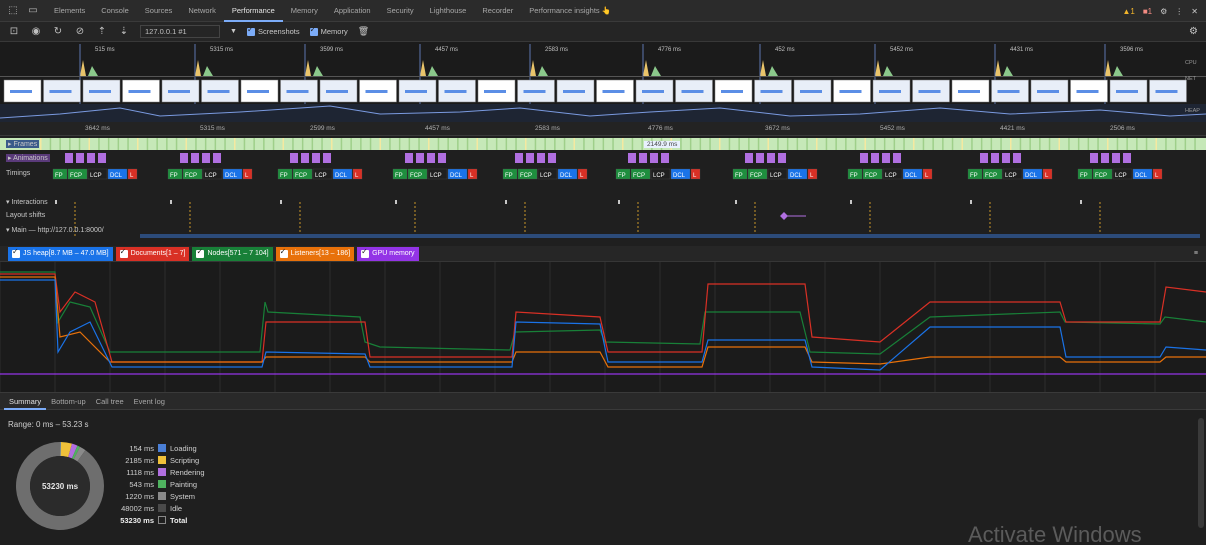 The width and height of the screenshot is (1206, 545). I want to click on record-circle-icon: ◉, so click(36, 31).